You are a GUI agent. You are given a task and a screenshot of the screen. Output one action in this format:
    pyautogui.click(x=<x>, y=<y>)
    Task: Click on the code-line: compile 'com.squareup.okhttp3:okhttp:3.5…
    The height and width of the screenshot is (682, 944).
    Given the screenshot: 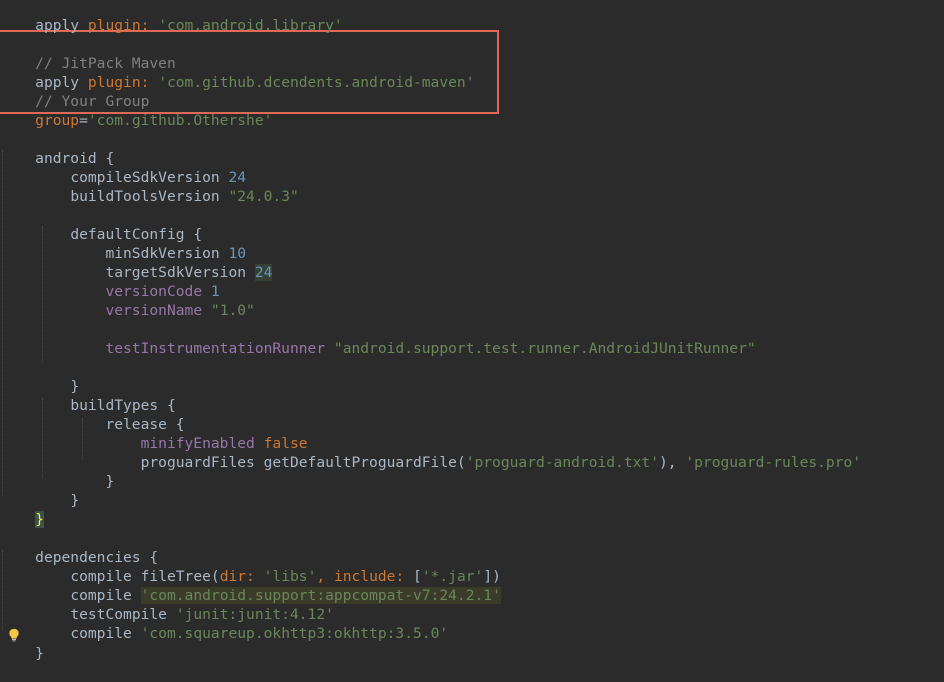 What is the action you would take?
    pyautogui.click(x=224, y=623)
    